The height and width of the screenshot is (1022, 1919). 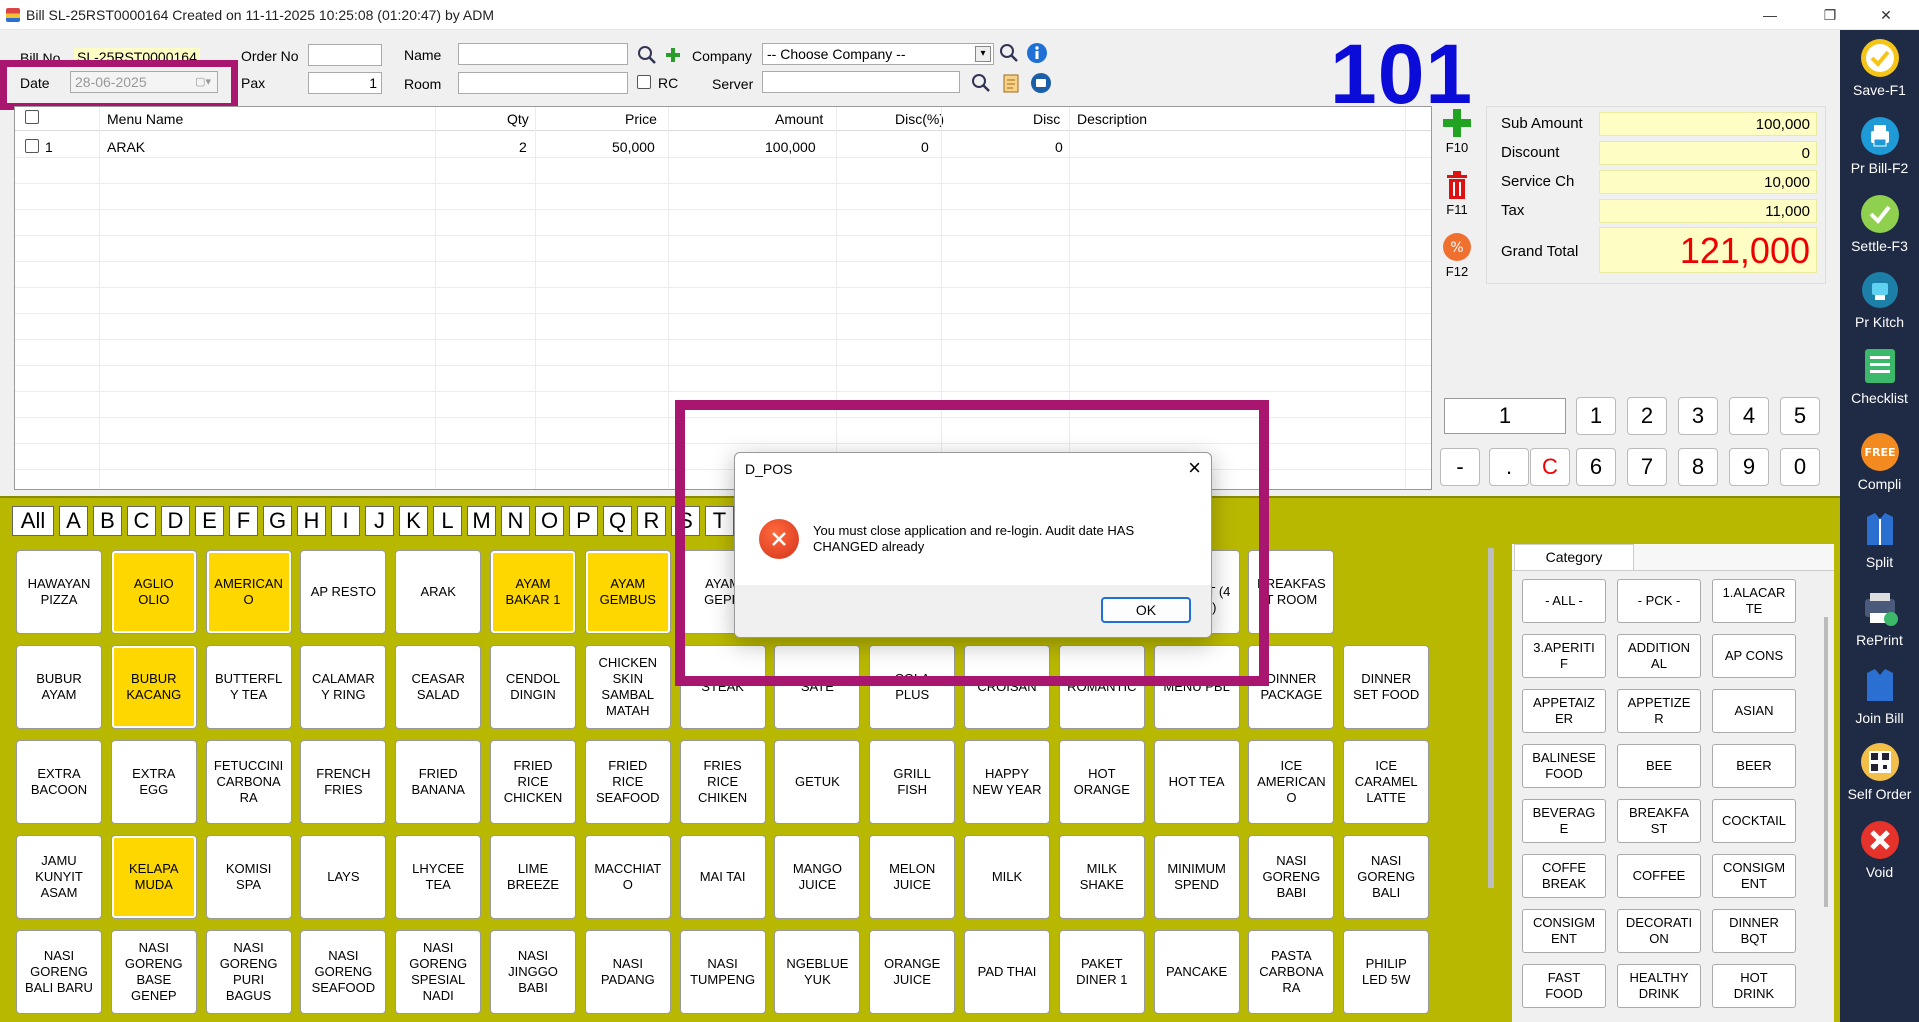 I want to click on category-button: DECORATI ON, so click(x=1659, y=931).